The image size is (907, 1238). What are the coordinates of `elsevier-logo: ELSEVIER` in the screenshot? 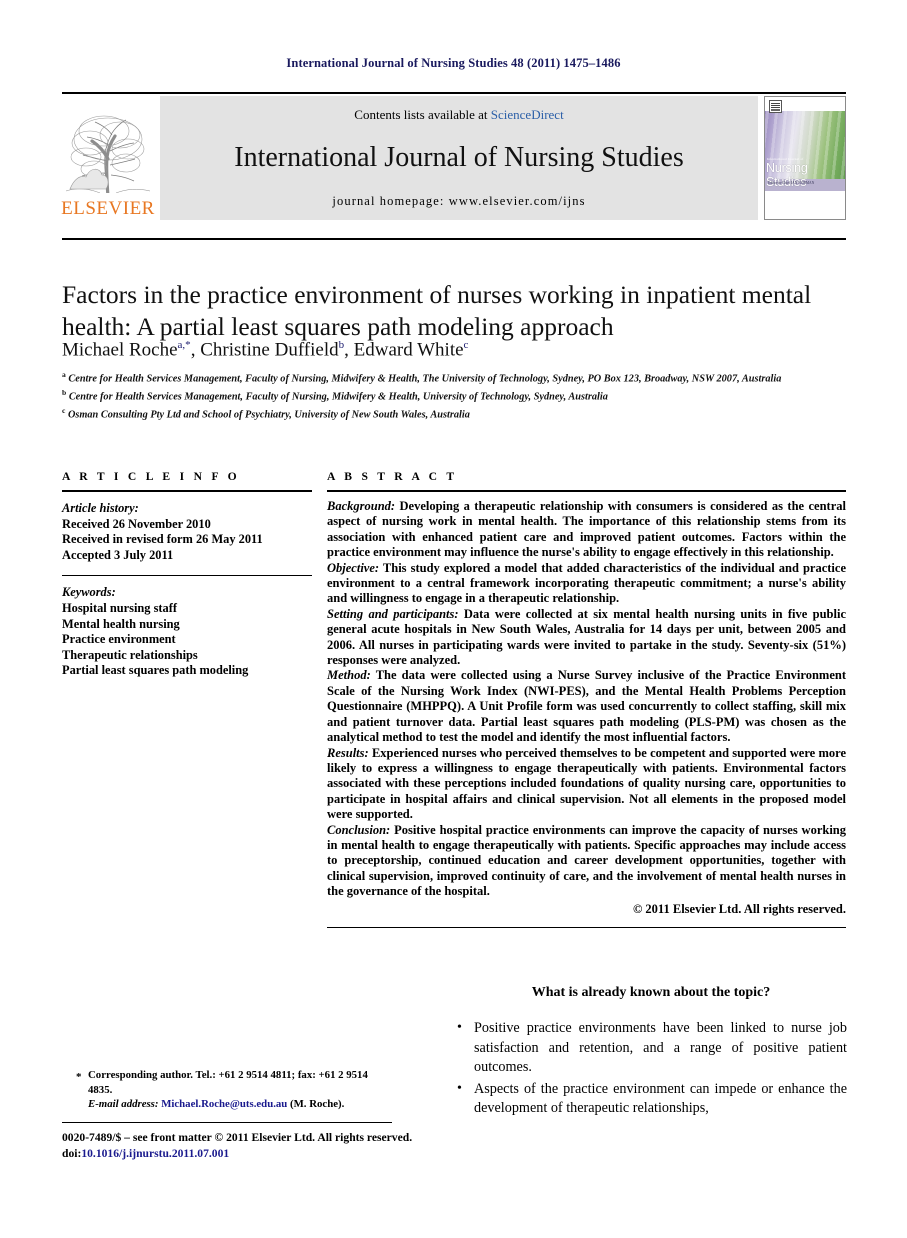 It's located at (108, 158).